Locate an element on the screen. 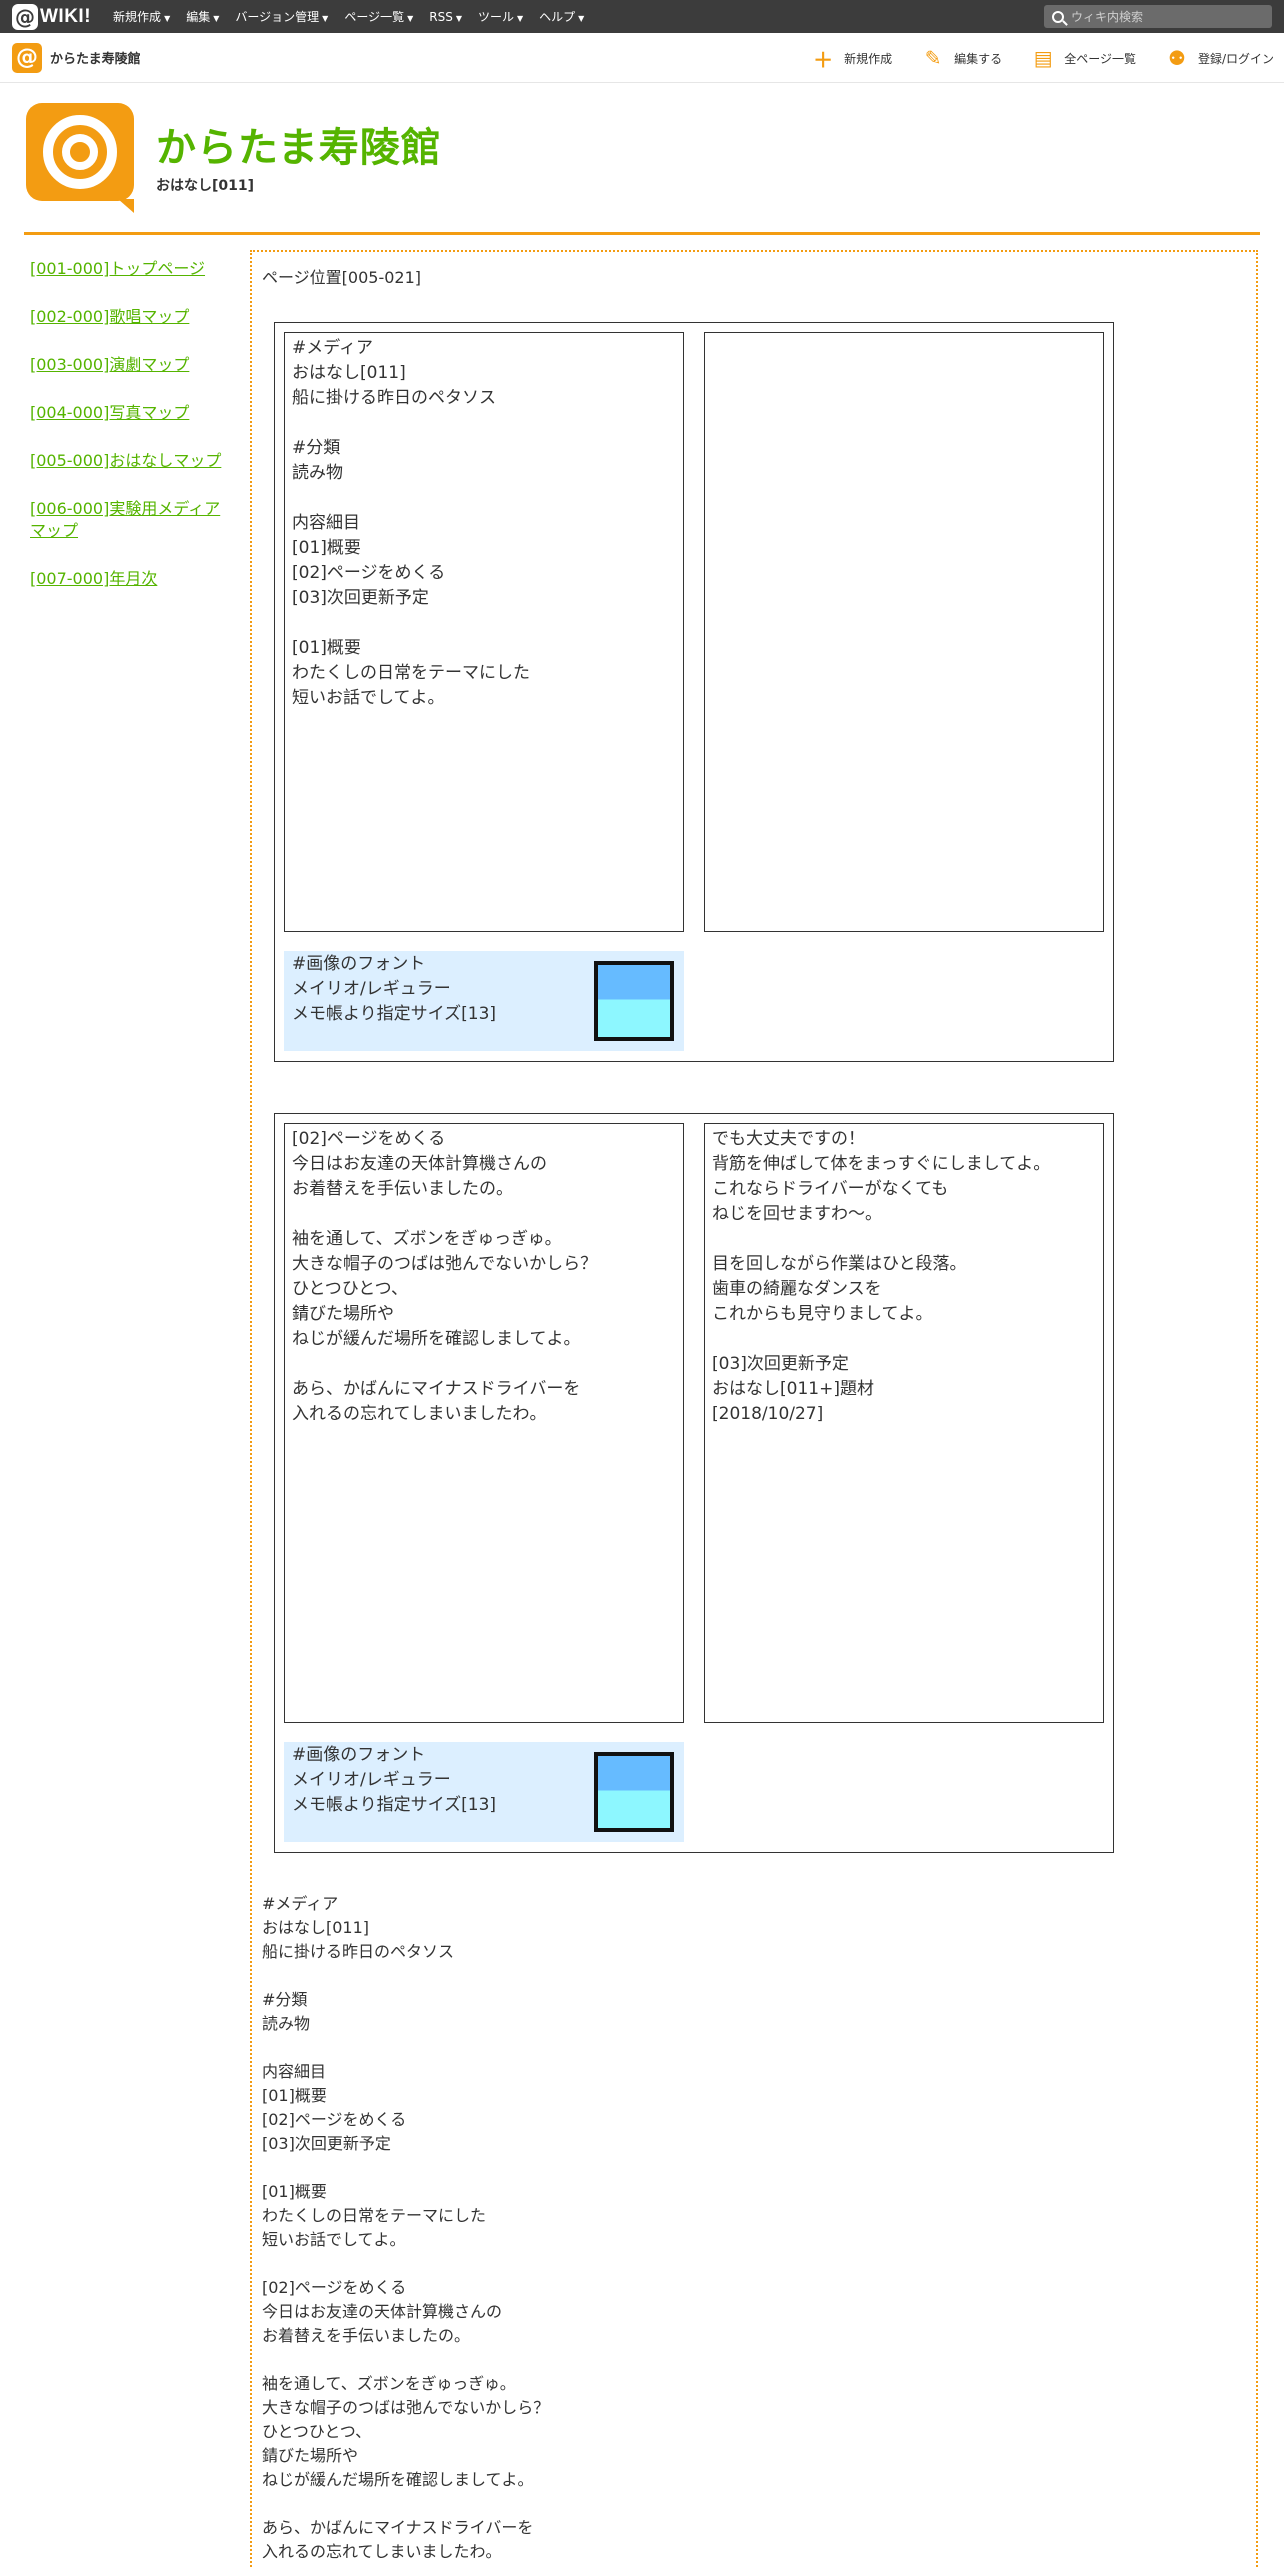 Image resolution: width=1284 pixels, height=2568 pixels. site-name: からたま寿陵館 is located at coordinates (95, 59).